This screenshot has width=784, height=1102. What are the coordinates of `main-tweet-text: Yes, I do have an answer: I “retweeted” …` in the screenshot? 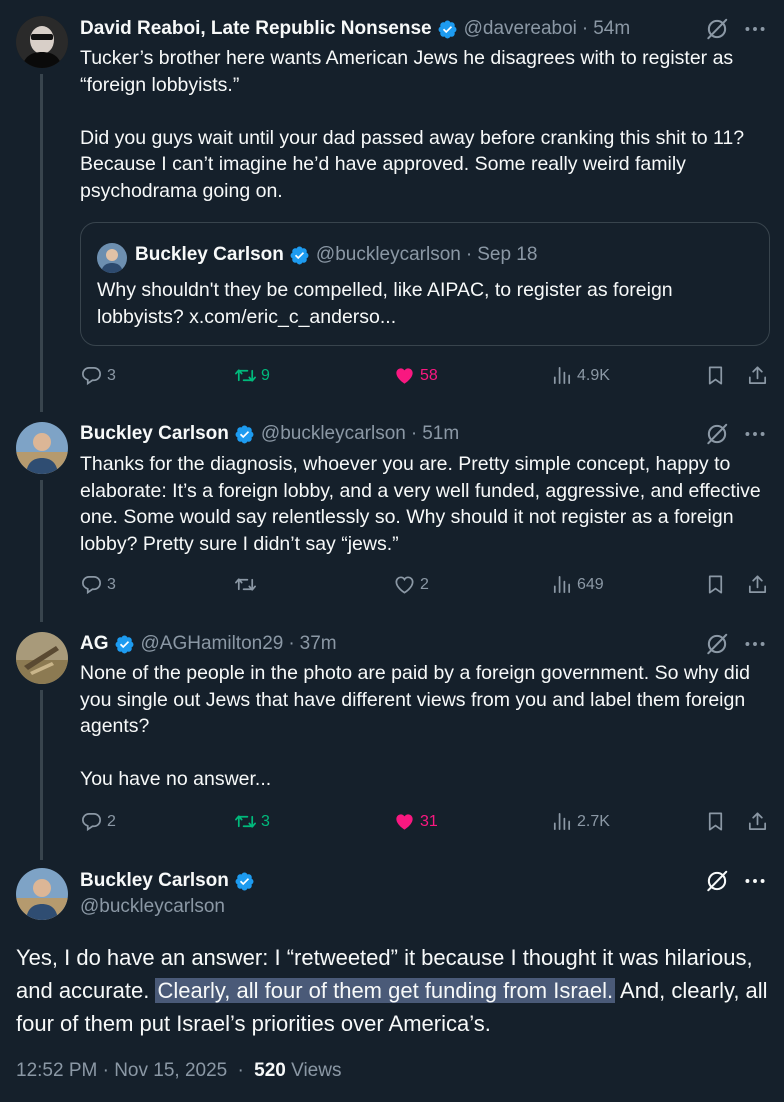 It's located at (396, 990).